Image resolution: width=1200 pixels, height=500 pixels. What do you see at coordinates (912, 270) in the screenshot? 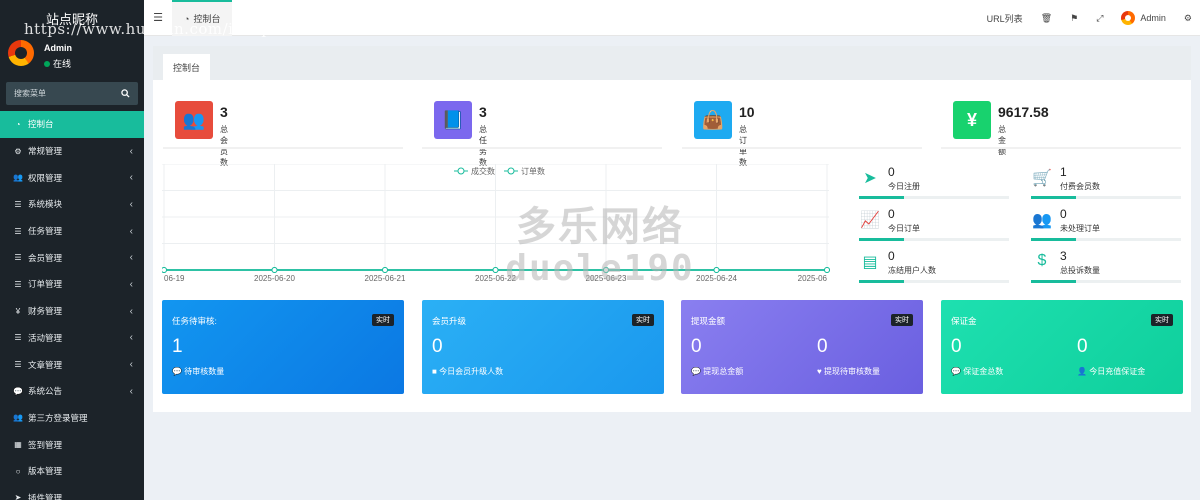
I see `mini-stat-label: 冻结用户人数` at bounding box center [912, 270].